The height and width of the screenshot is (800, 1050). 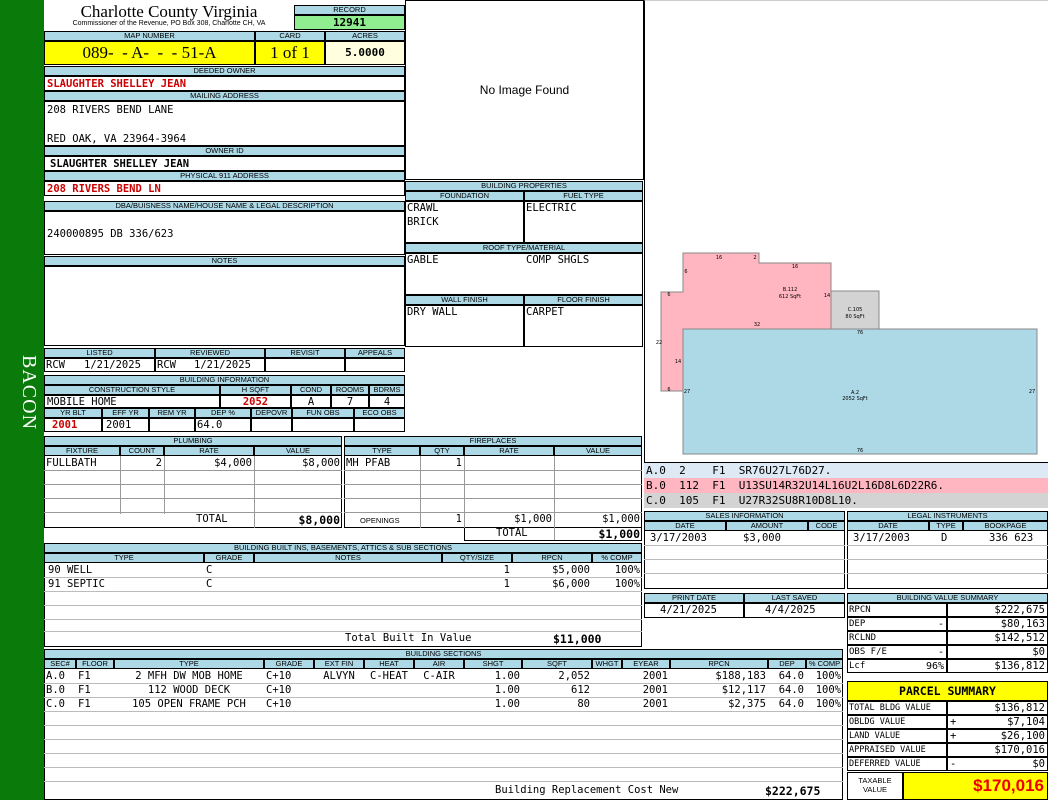 I want to click on bi-rpcn: $5,000, so click(x=571, y=570).